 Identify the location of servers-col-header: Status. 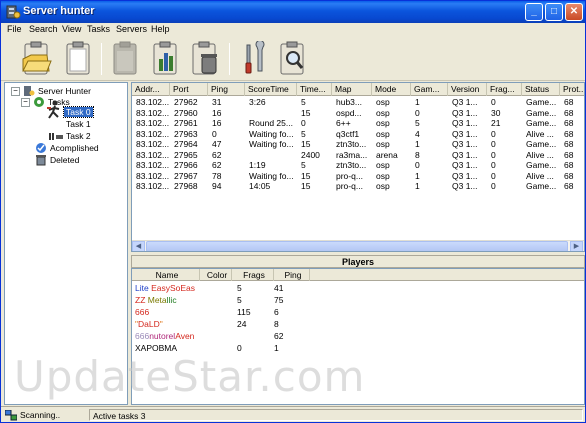
(541, 89).